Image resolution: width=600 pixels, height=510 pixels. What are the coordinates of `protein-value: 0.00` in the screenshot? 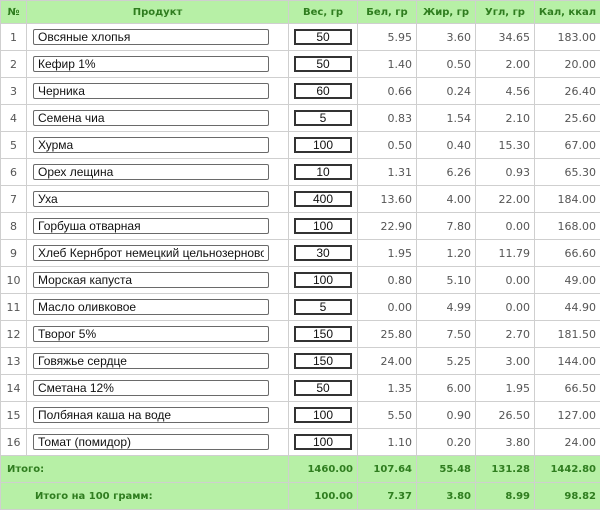 It's located at (387, 307).